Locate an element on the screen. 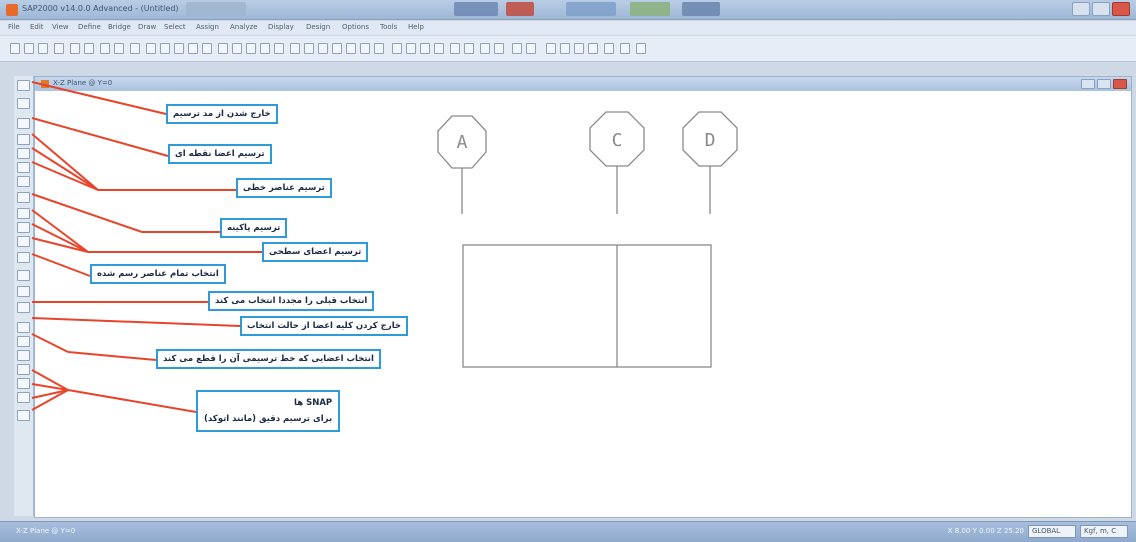  grid-bubble-c: C is located at coordinates (617, 162).